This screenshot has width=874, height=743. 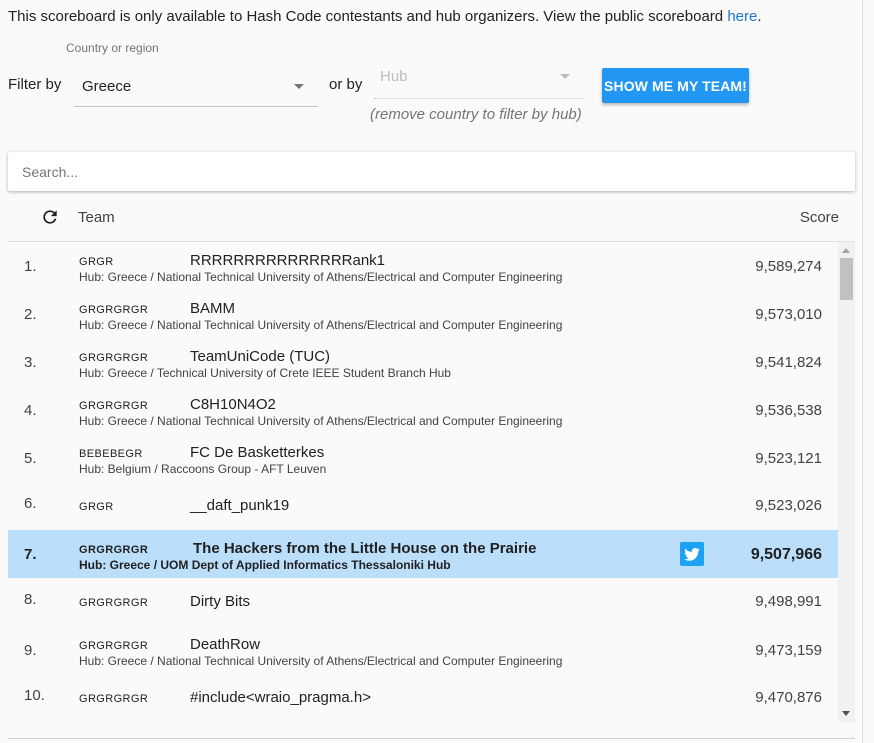 I want to click on hub-select: Hub, so click(x=479, y=80).